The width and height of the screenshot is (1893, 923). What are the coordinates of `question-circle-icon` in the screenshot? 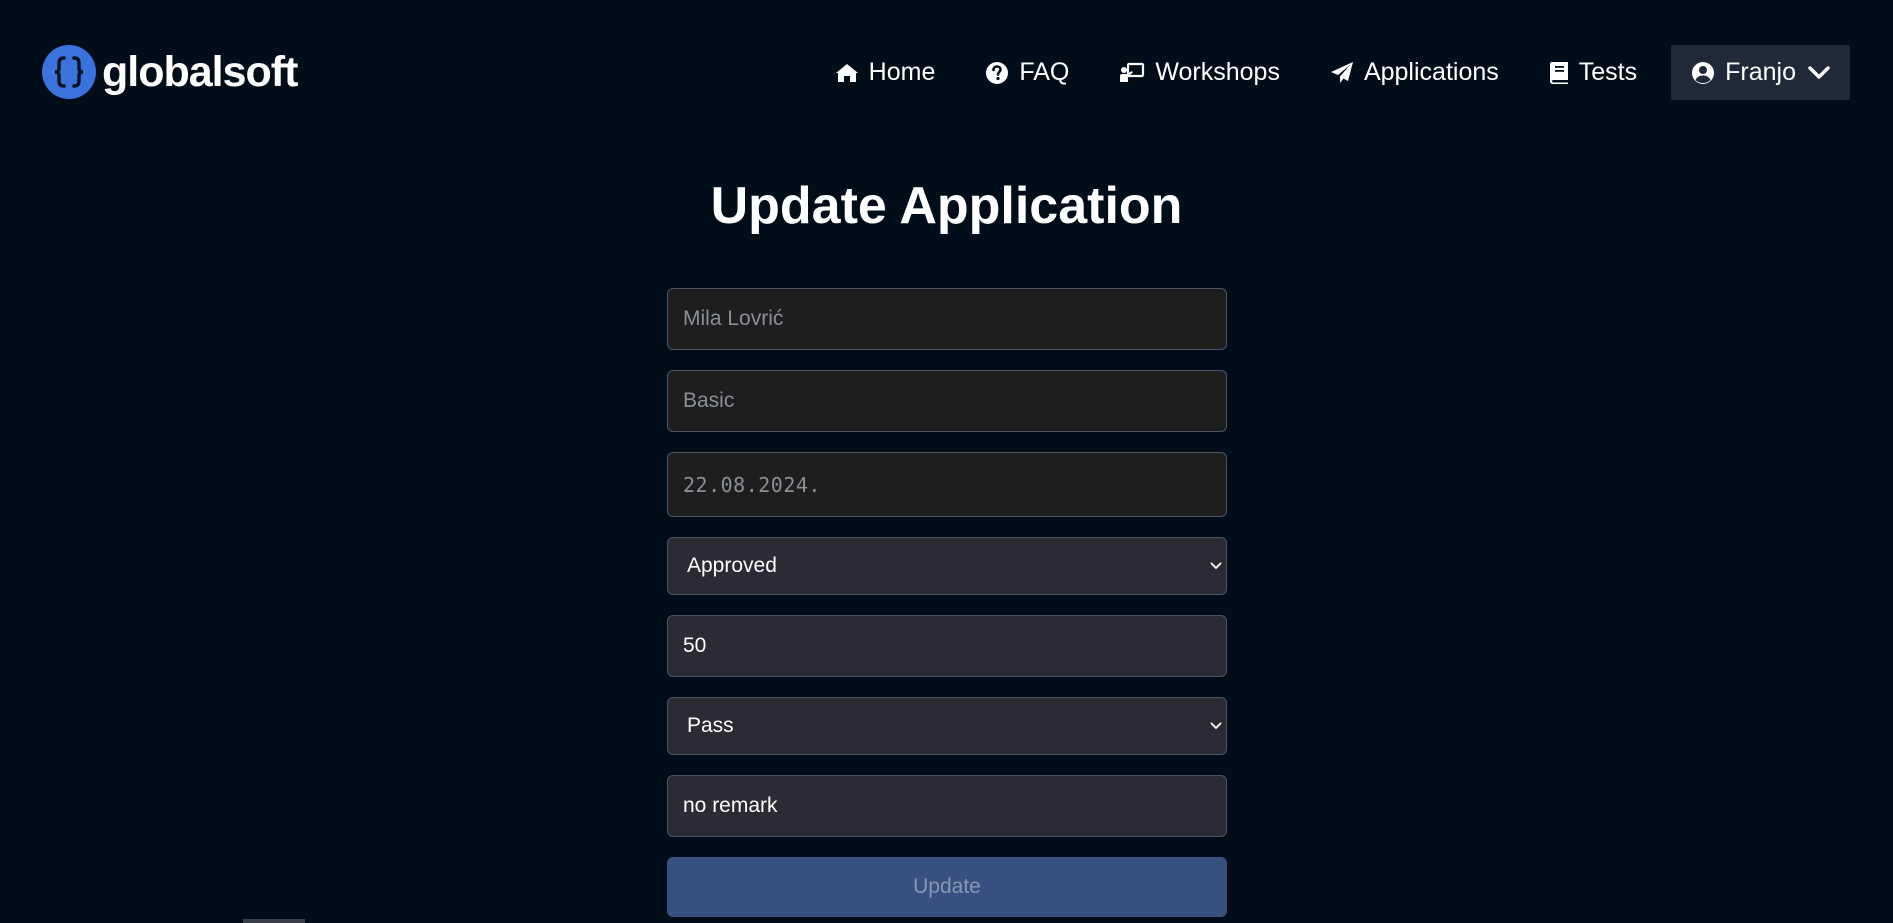 It's located at (997, 72).